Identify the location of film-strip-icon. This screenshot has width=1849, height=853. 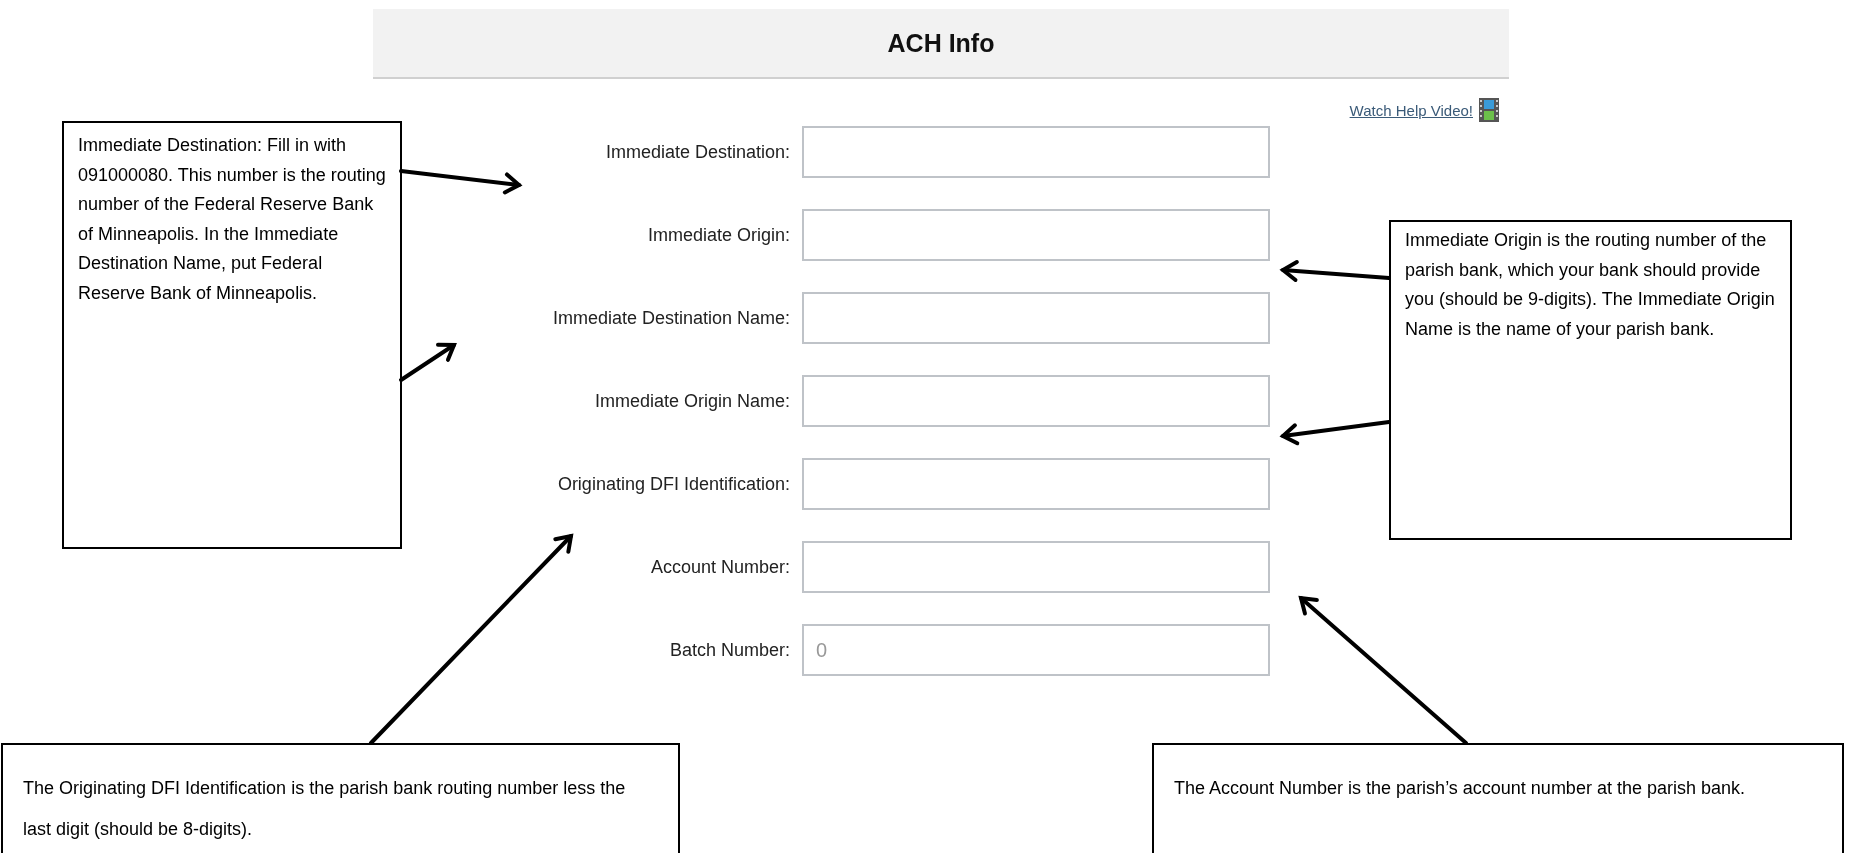
(1489, 110).